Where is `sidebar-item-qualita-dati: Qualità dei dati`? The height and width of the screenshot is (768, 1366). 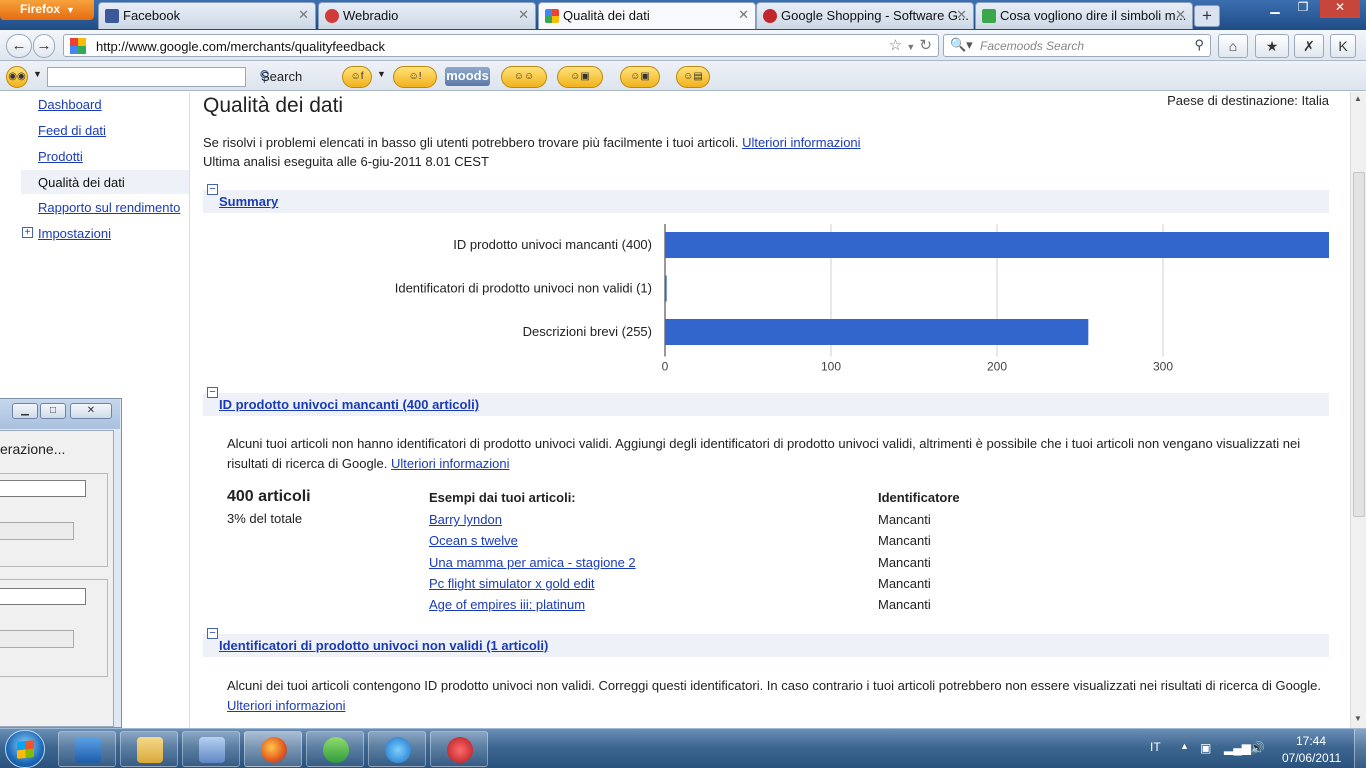
sidebar-item-qualita-dati: Qualità dei dati is located at coordinates (105, 182).